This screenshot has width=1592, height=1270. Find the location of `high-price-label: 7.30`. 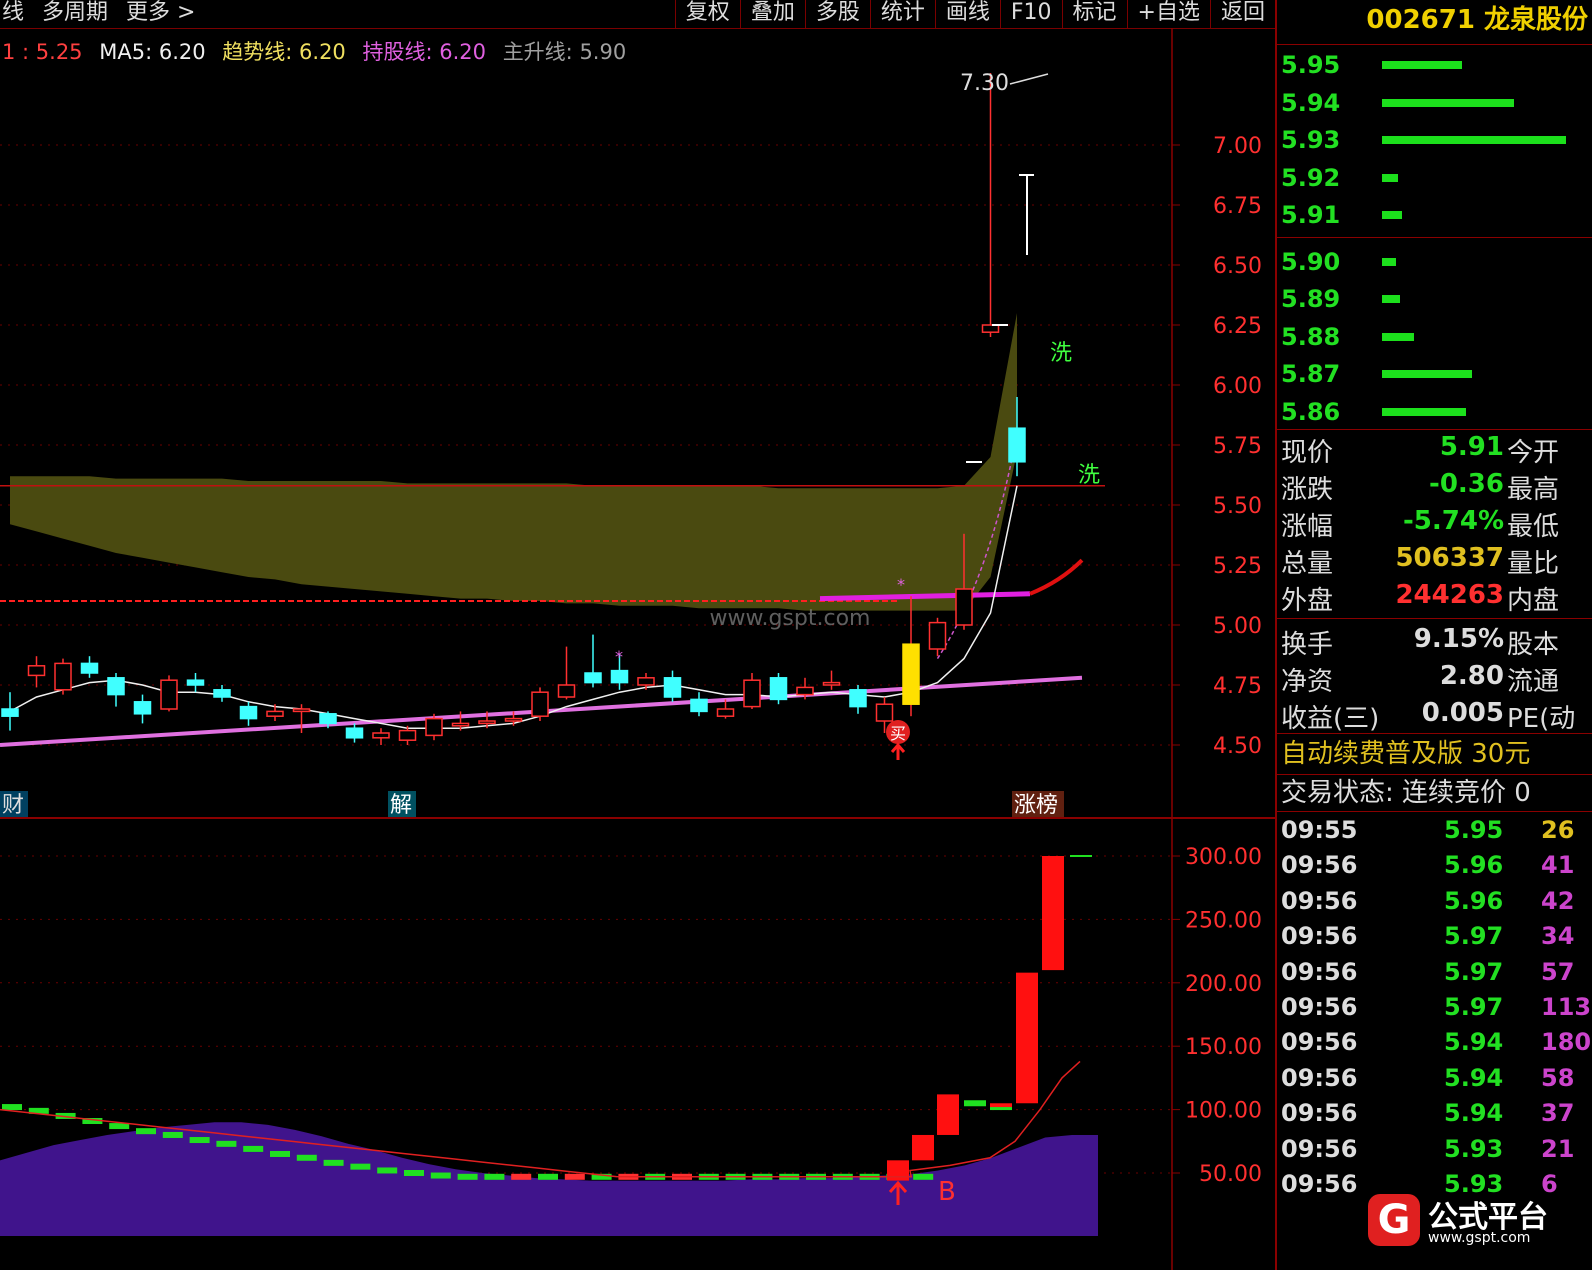

high-price-label: 7.30 is located at coordinates (984, 83).